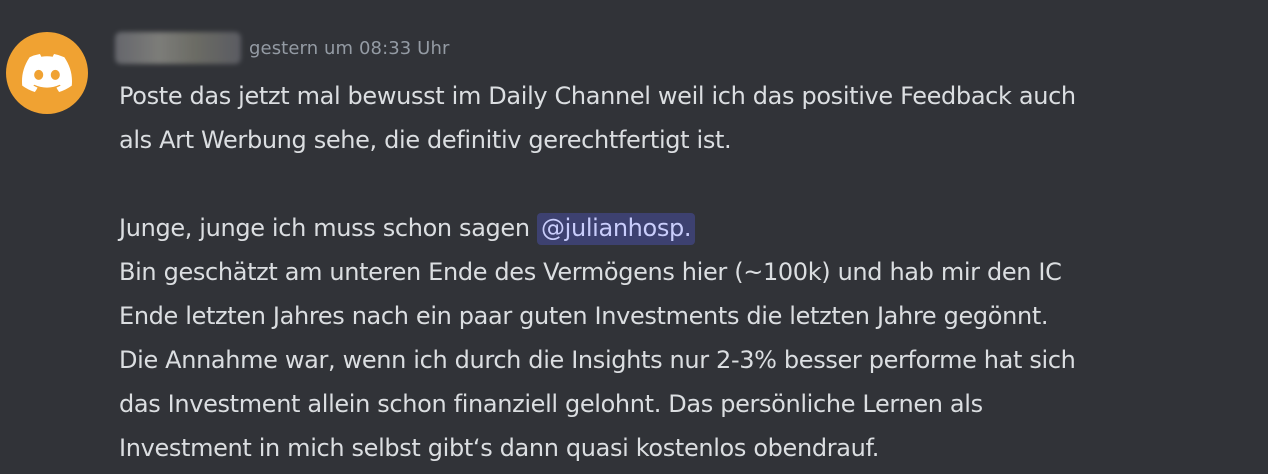  I want to click on avatar, so click(47, 73).